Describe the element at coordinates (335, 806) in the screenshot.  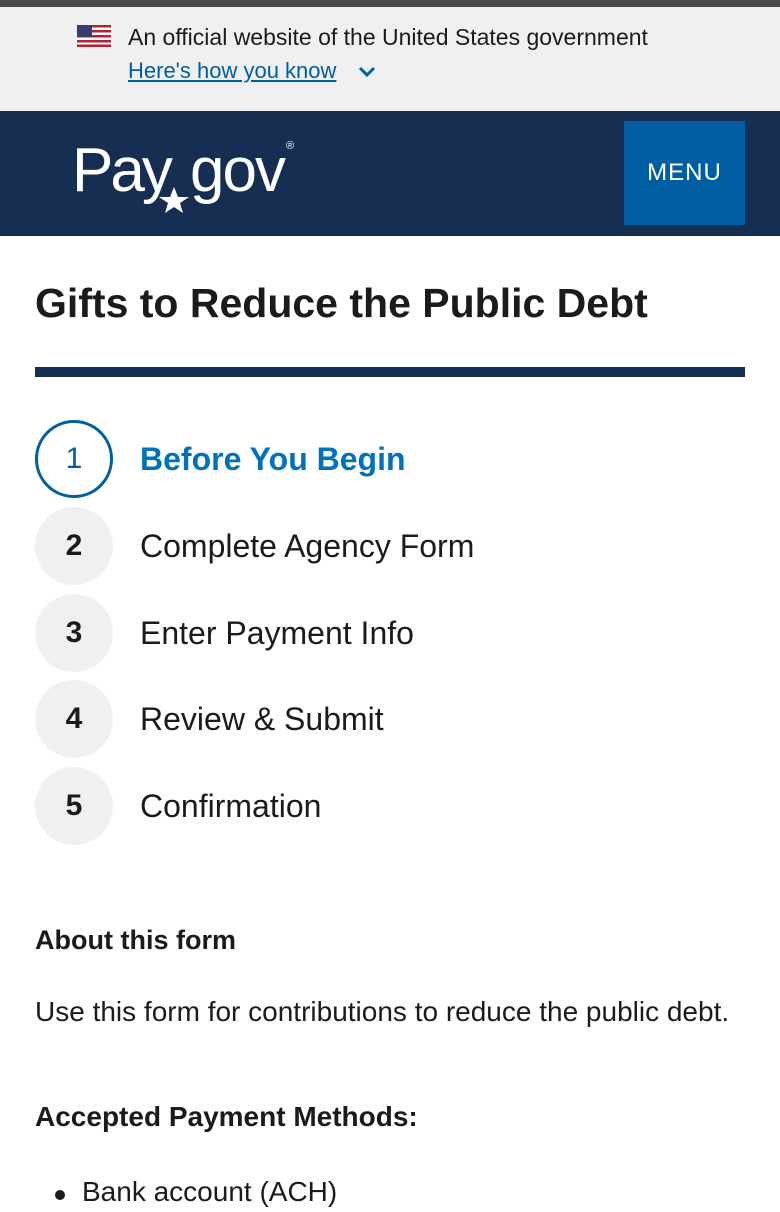
I see `step-confirmation: 5 Confirmation` at that location.